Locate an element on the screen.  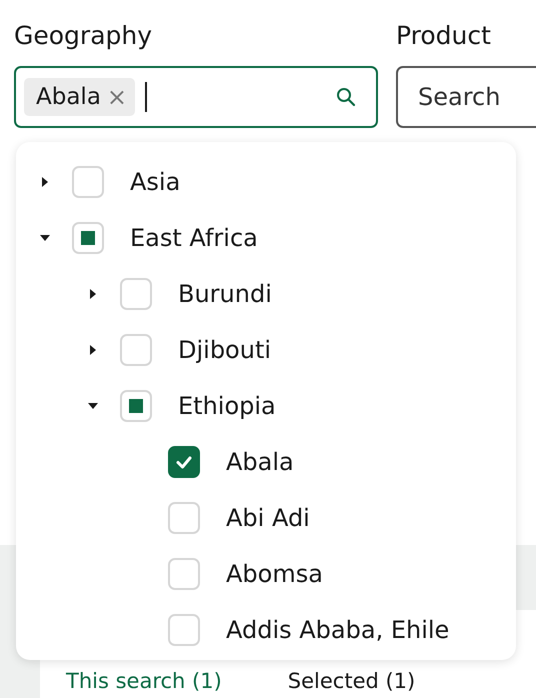
tree-item-label: Burundi is located at coordinates (225, 294).